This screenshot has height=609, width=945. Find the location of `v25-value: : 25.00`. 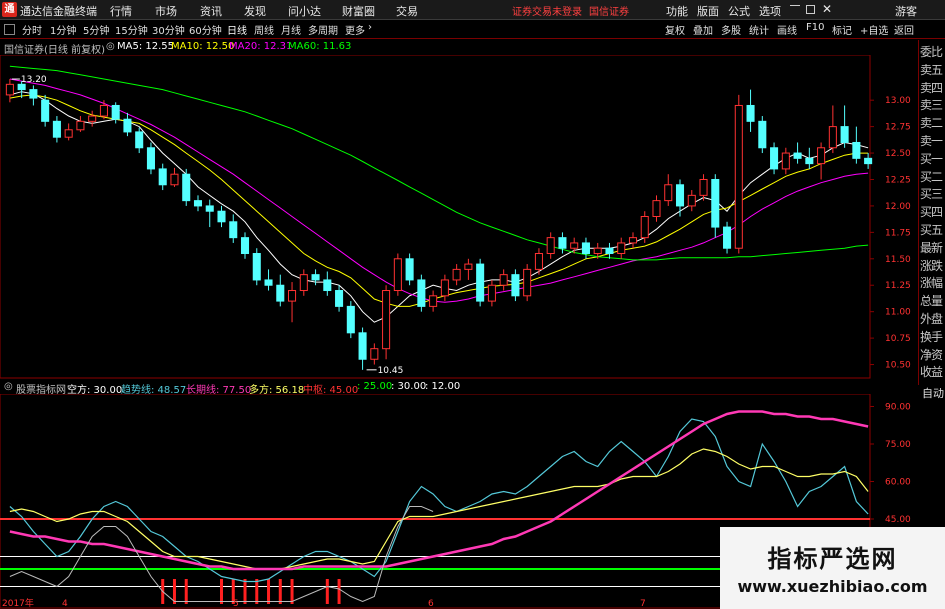

v25-value: : 25.00 is located at coordinates (375, 386).